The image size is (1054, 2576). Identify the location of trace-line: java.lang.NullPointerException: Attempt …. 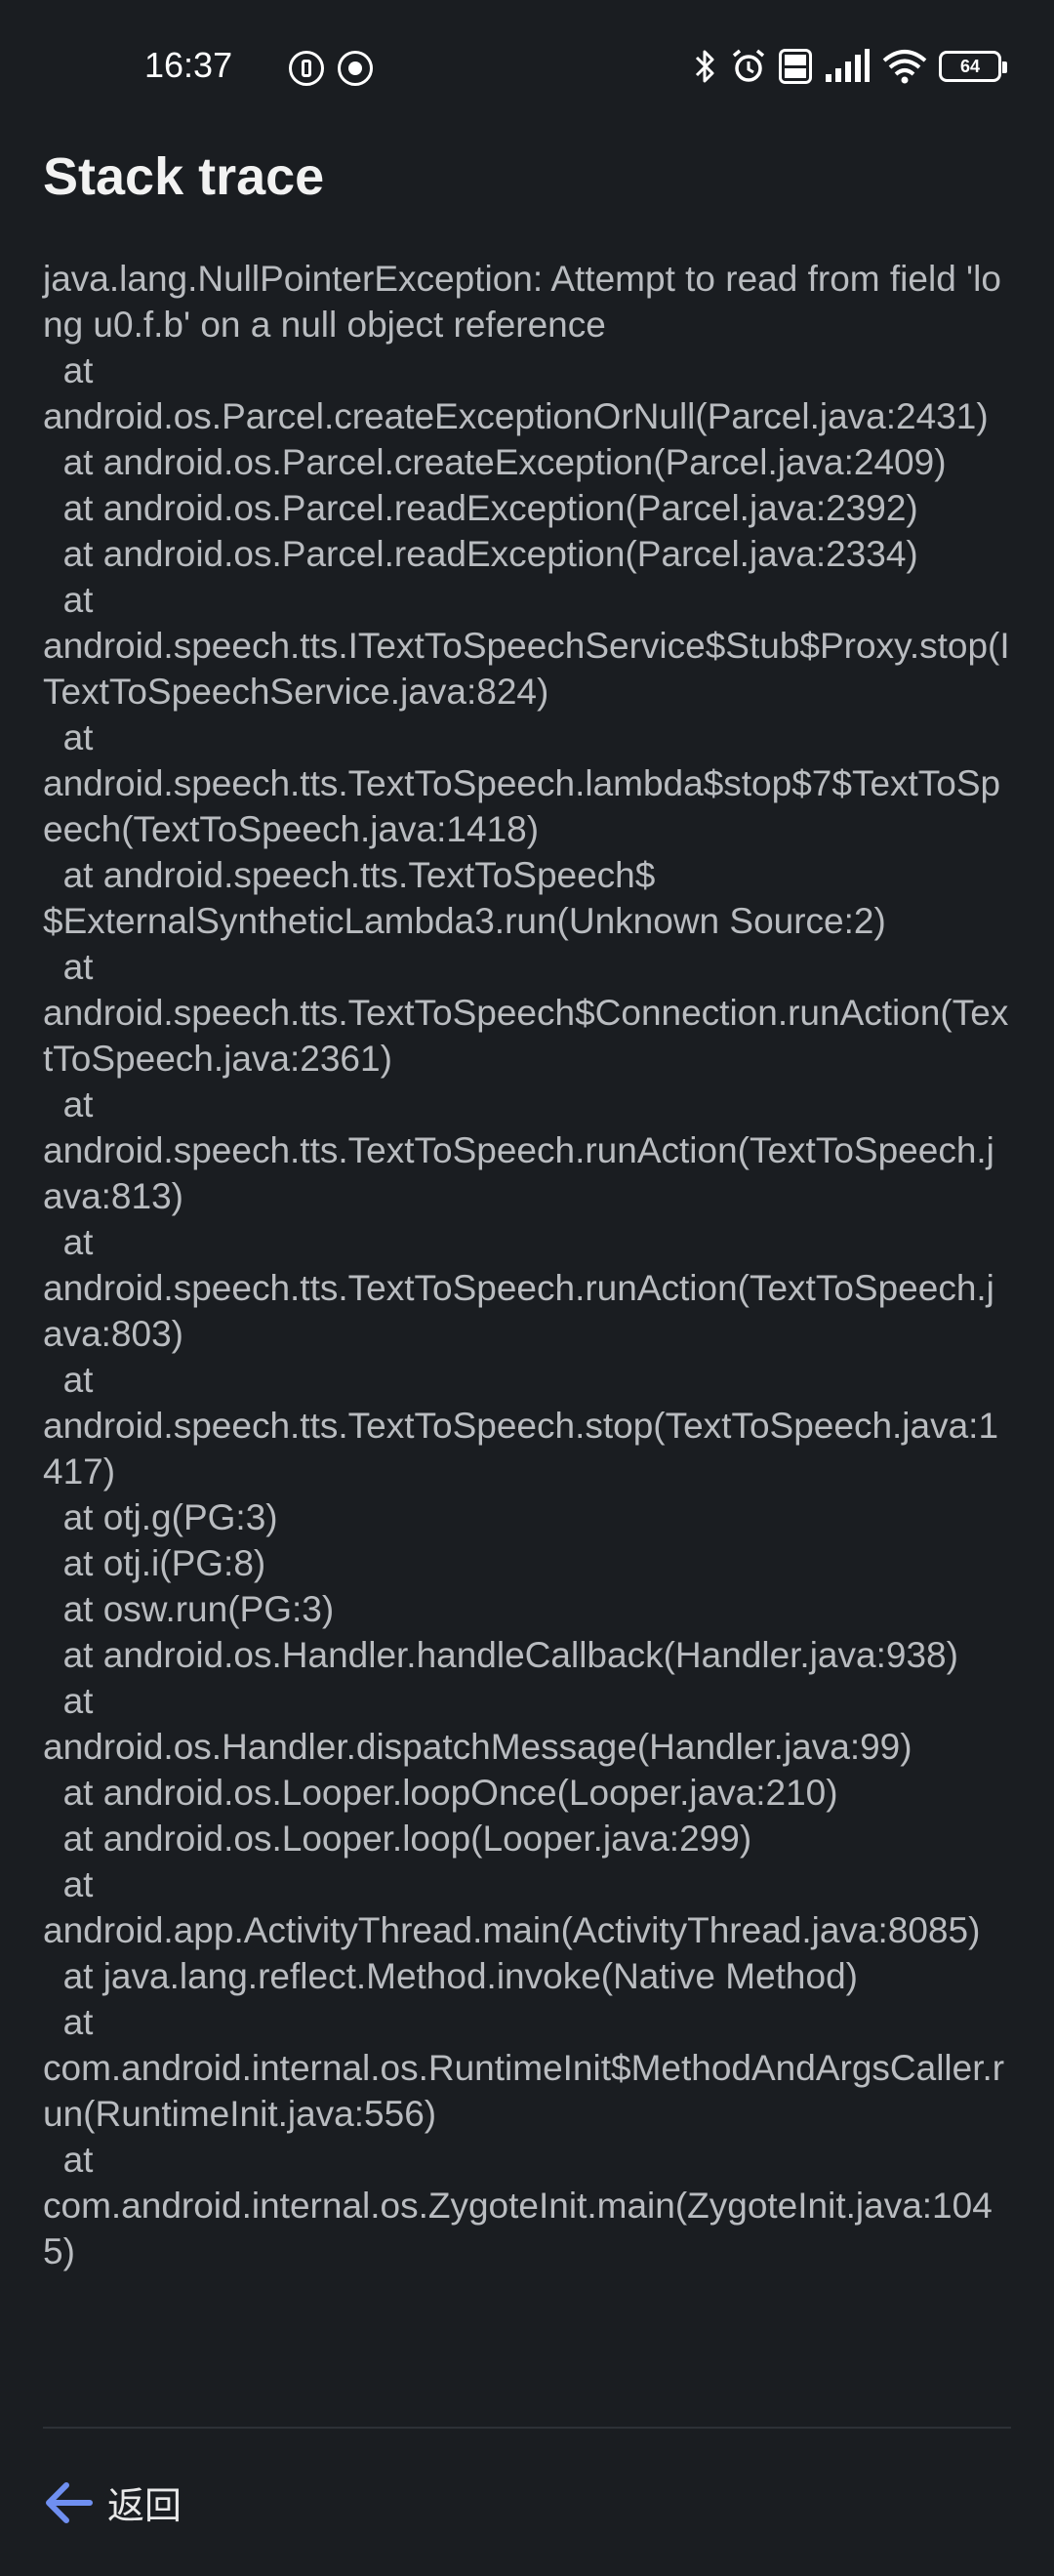
(522, 302).